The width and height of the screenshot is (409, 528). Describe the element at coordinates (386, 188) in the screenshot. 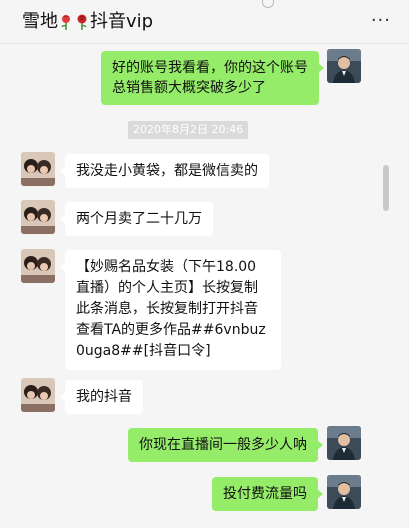

I see `scrollbar-thumb` at that location.